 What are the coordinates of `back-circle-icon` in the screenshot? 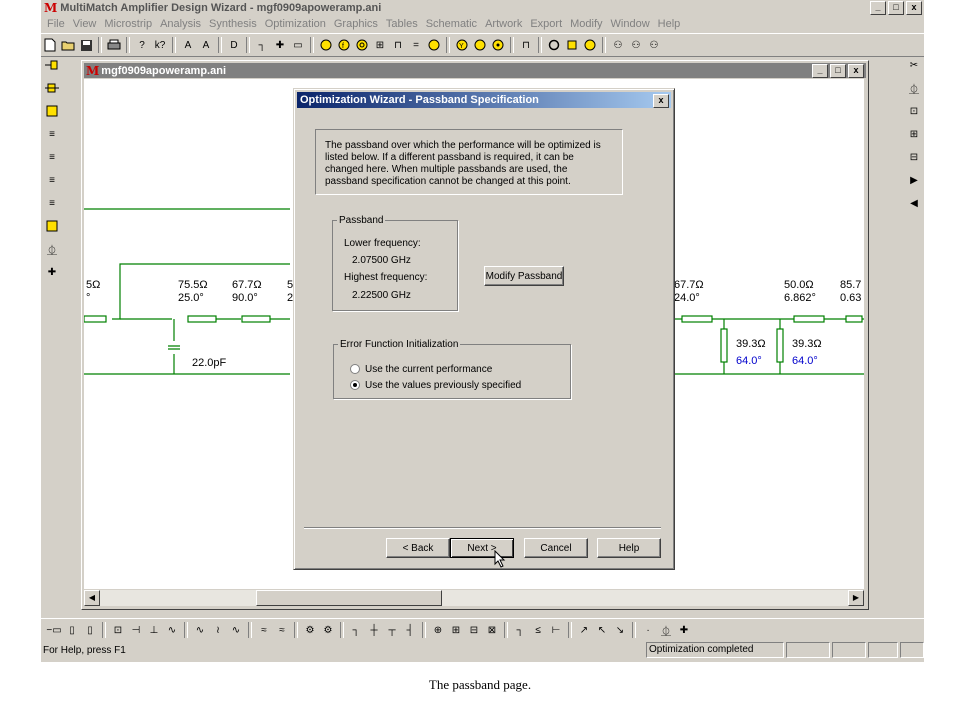 It's located at (480, 45).